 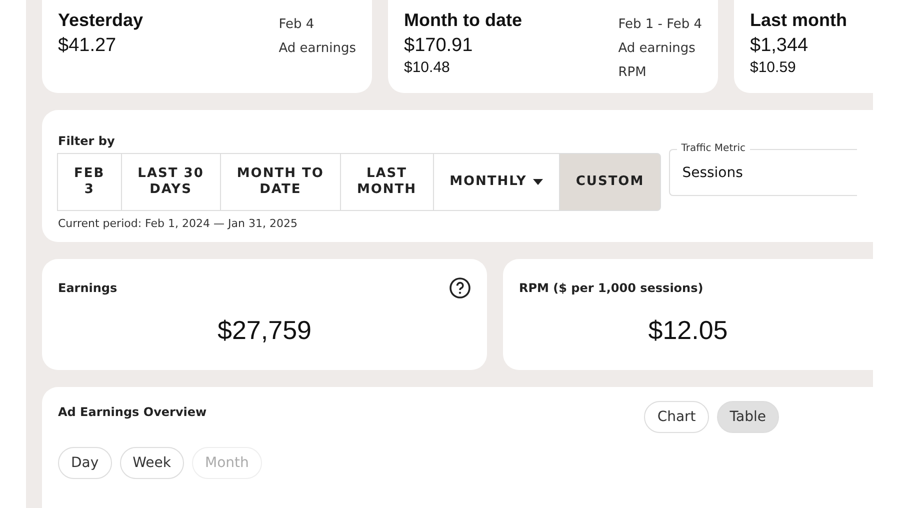 What do you see at coordinates (496, 182) in the screenshot?
I see `filter-option: MONTHLY` at bounding box center [496, 182].